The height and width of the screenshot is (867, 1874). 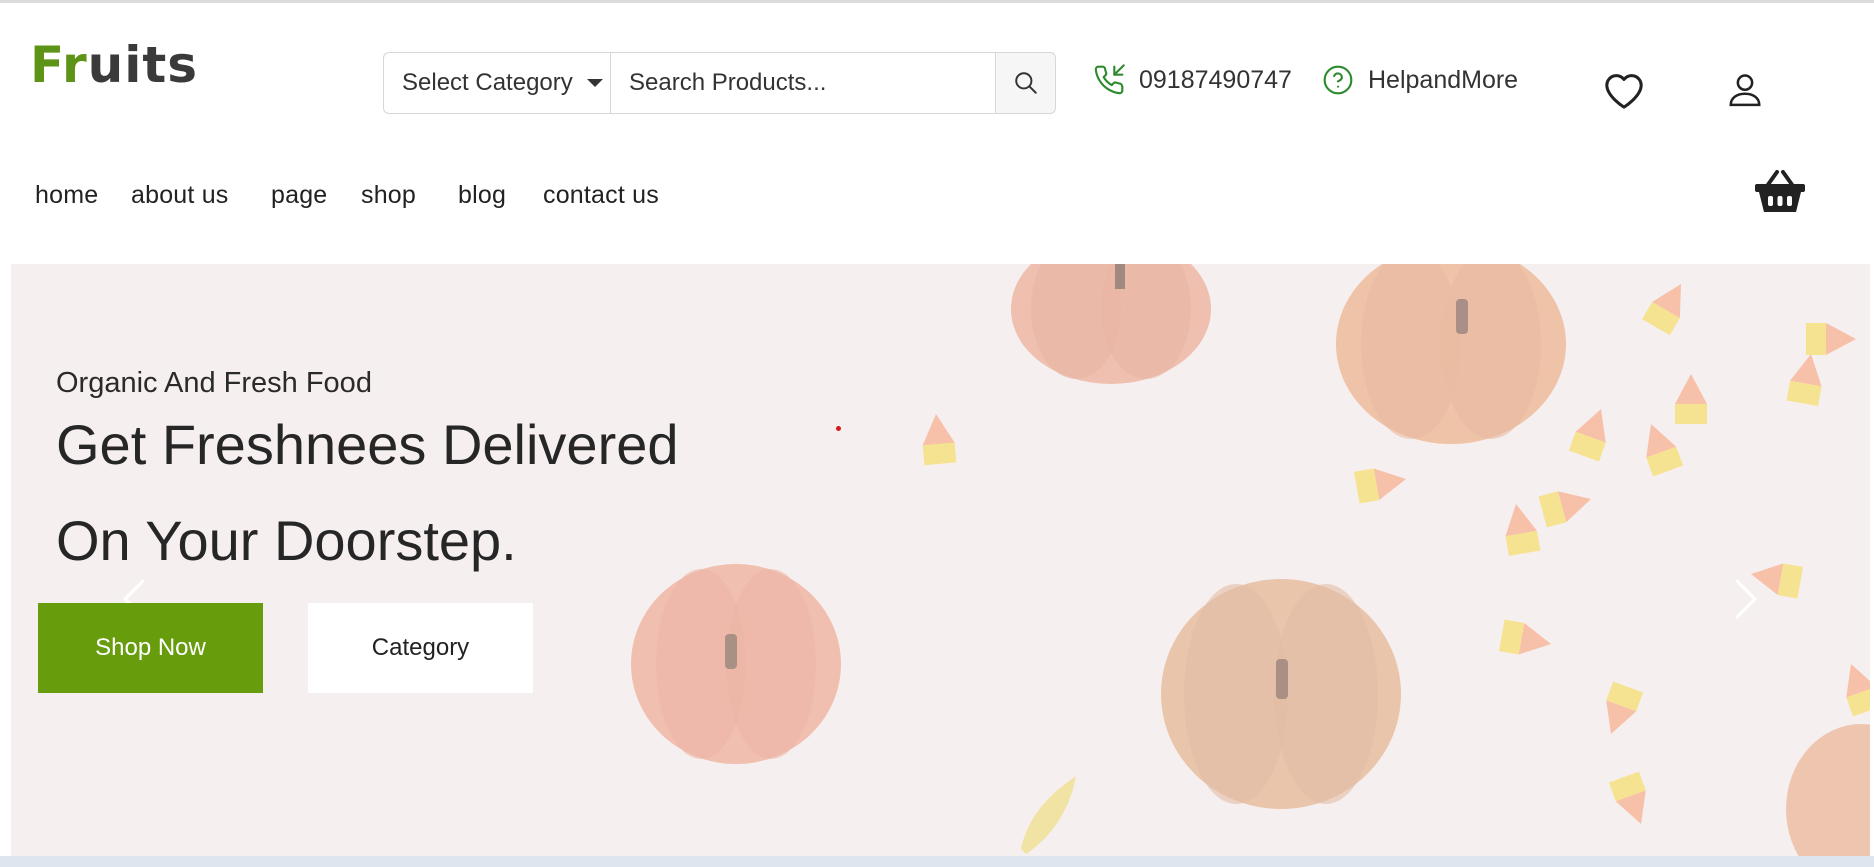 I want to click on red-dot-marker, so click(x=838, y=428).